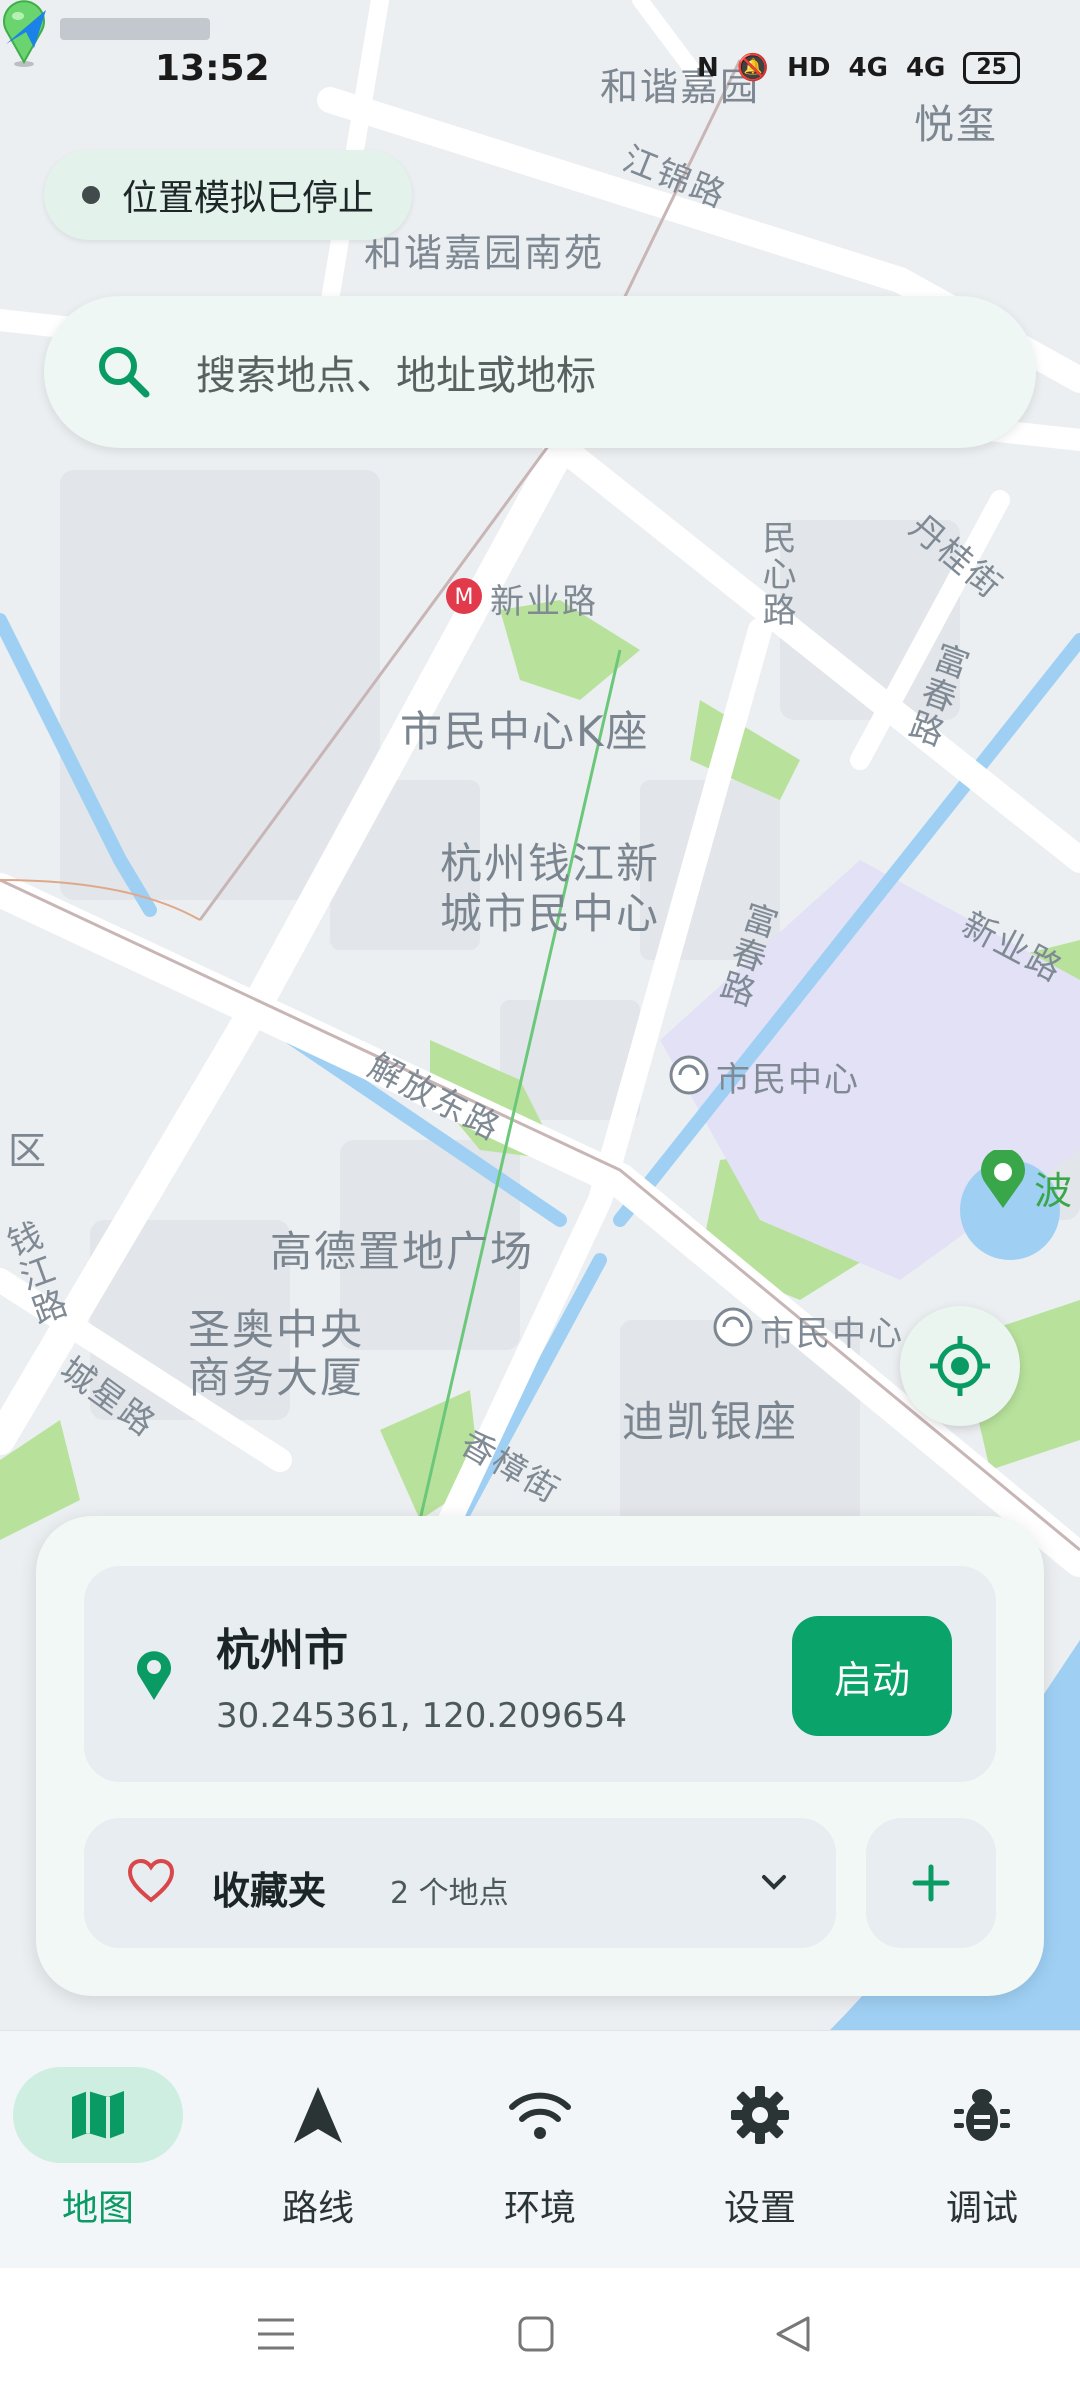 The width and height of the screenshot is (1080, 2400). What do you see at coordinates (276, 2334) in the screenshot?
I see `menu-icon` at bounding box center [276, 2334].